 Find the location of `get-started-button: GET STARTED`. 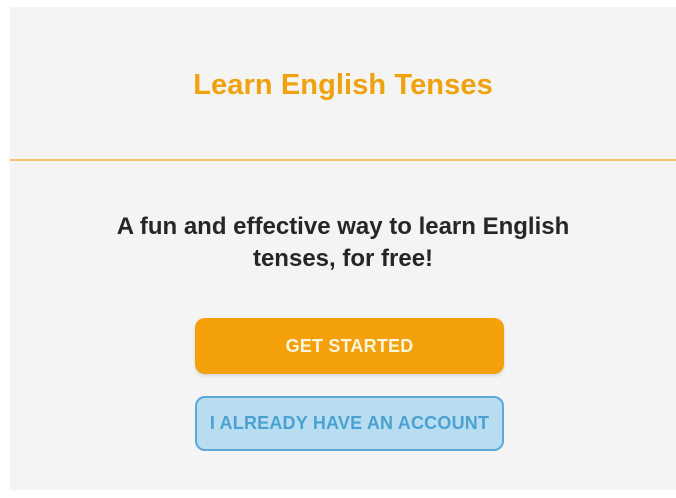

get-started-button: GET STARTED is located at coordinates (349, 346).